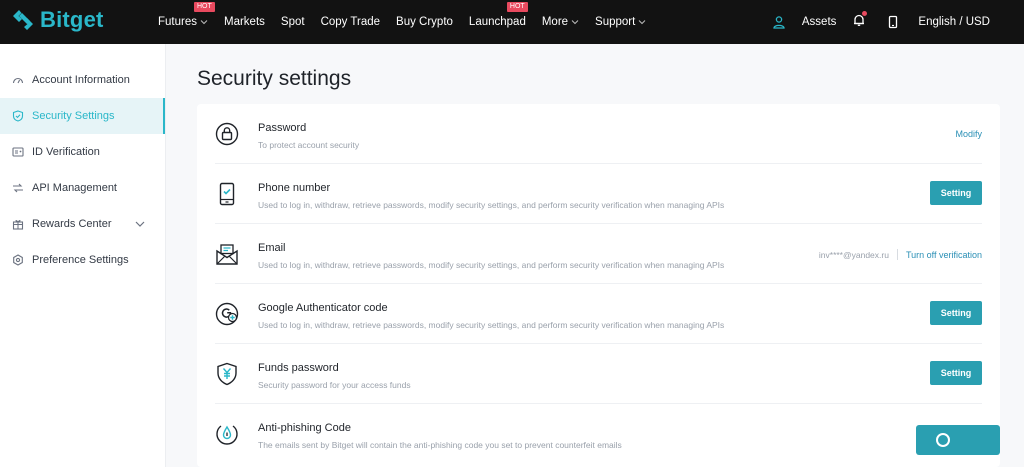  Describe the element at coordinates (18, 80) in the screenshot. I see `gauge-icon` at that location.